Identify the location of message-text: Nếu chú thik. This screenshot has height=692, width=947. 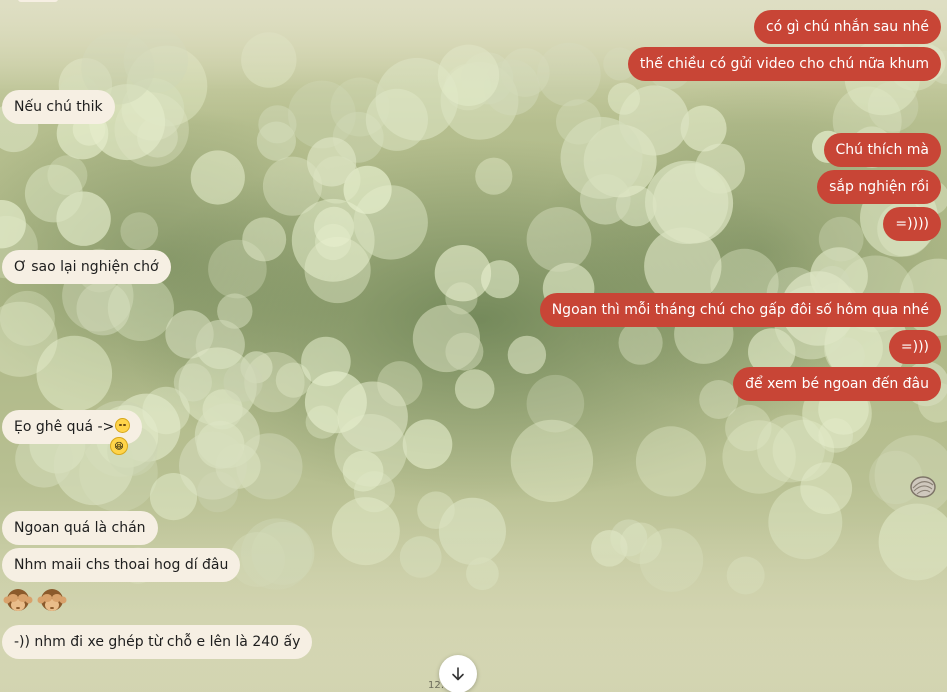
(58, 107).